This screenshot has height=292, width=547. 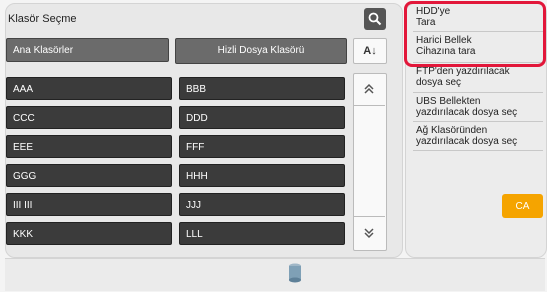 What do you see at coordinates (89, 146) in the screenshot?
I see `folder-item: EEE` at bounding box center [89, 146].